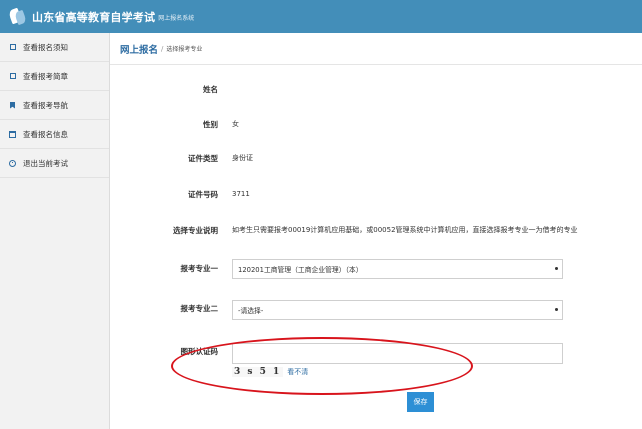 The image size is (642, 429). What do you see at coordinates (203, 194) in the screenshot?
I see `id-number-label: 证件号码` at bounding box center [203, 194].